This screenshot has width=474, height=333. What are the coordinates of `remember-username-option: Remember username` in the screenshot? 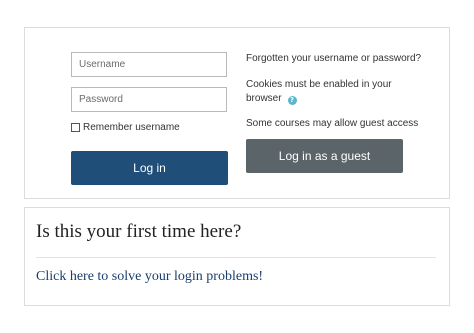 It's located at (125, 127).